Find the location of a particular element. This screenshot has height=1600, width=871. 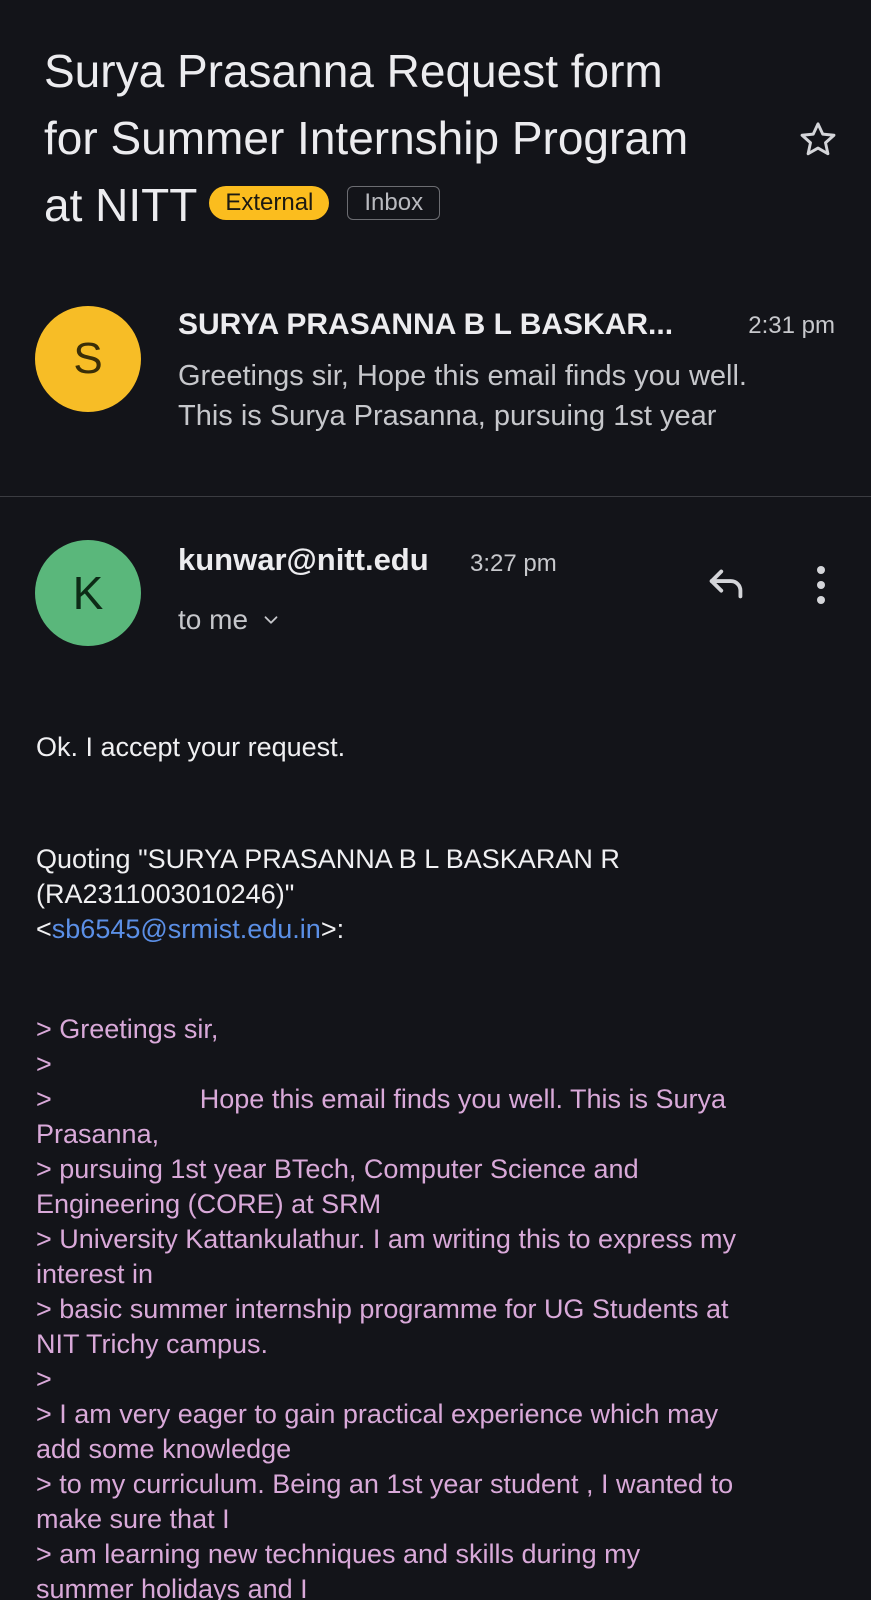

star-icon is located at coordinates (818, 139).